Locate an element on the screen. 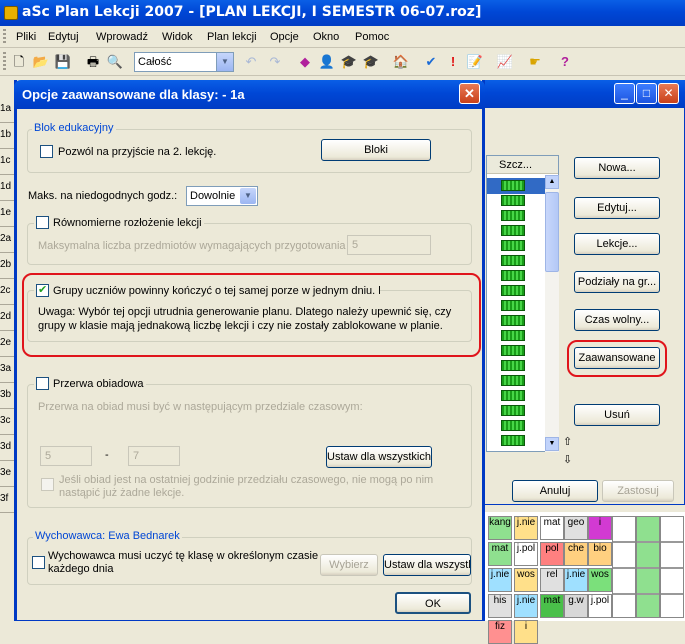  row-header: 2d is located at coordinates (7, 318).